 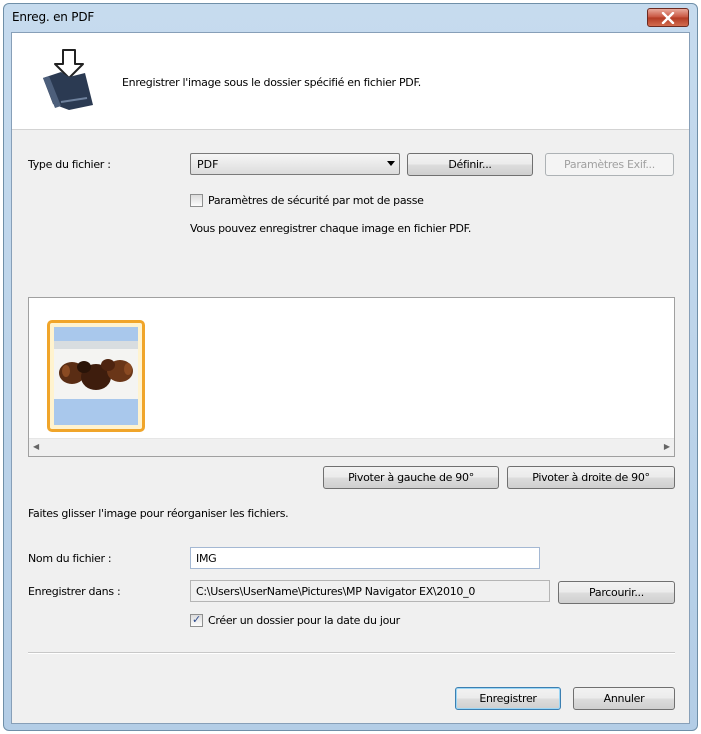 What do you see at coordinates (316, 200) in the screenshot?
I see `password-security-label: Paramètres de sécurité par mot de passe` at bounding box center [316, 200].